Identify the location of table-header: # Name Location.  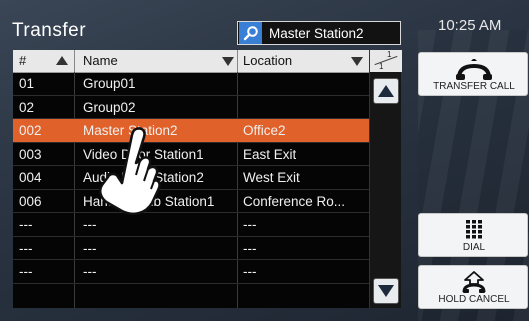
(191, 61).